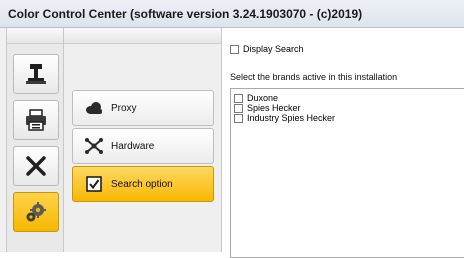 The width and height of the screenshot is (464, 258). I want to click on nav-column-header, so click(142, 36).